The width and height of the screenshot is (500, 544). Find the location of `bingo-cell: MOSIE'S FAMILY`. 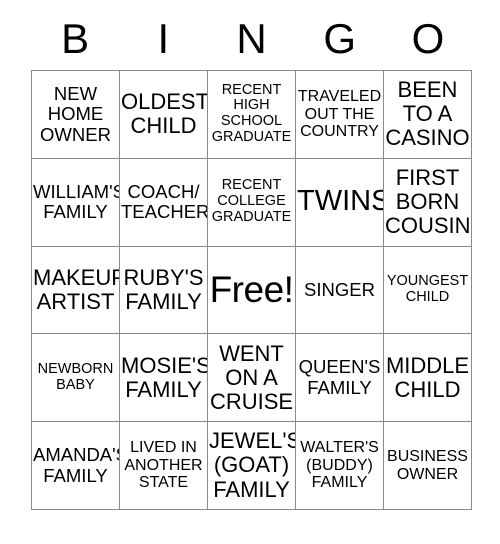

bingo-cell: MOSIE'S FAMILY is located at coordinates (164, 378).